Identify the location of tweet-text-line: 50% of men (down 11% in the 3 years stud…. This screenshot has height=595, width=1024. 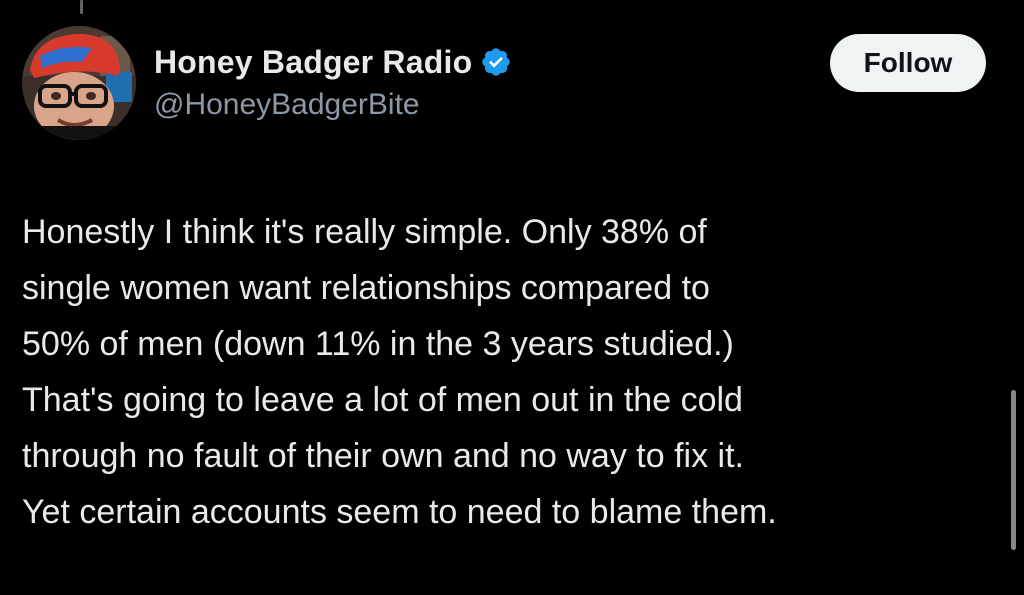
(378, 344).